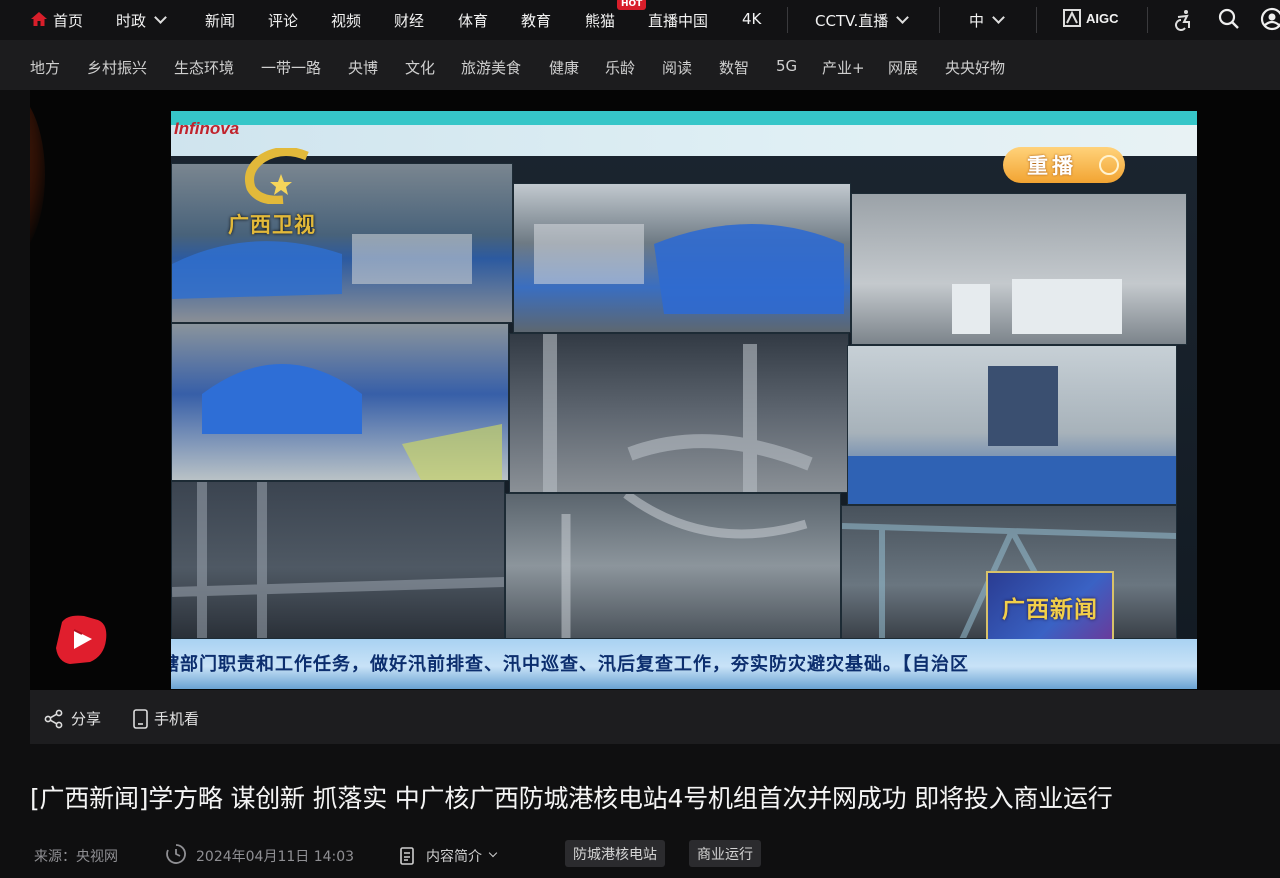 This screenshot has width=1280, height=878. I want to click on nav-politics-label: 时政, so click(131, 21).